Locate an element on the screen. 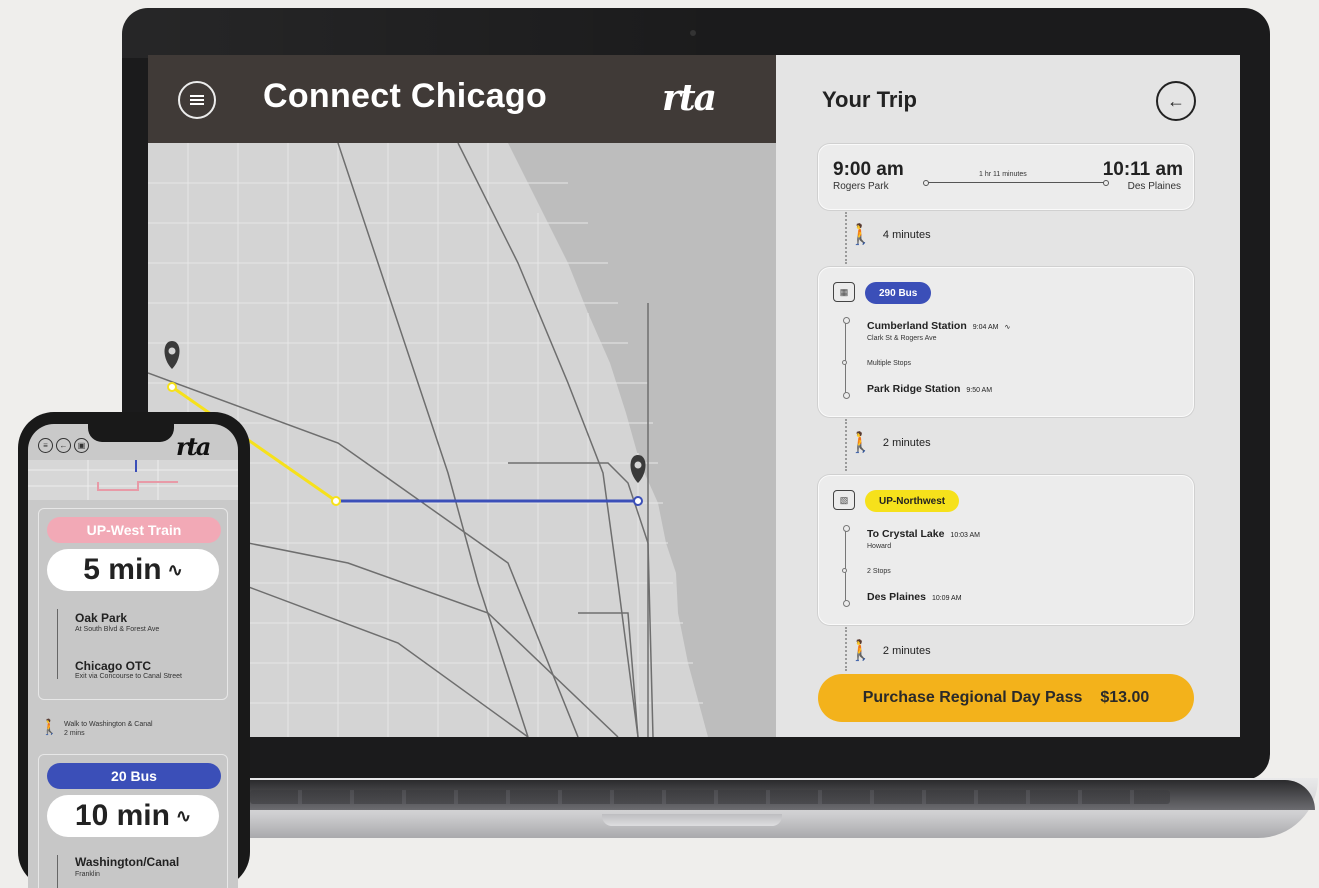 This screenshot has width=1319, height=888. app-header: Connect Chicago rta is located at coordinates (462, 99).